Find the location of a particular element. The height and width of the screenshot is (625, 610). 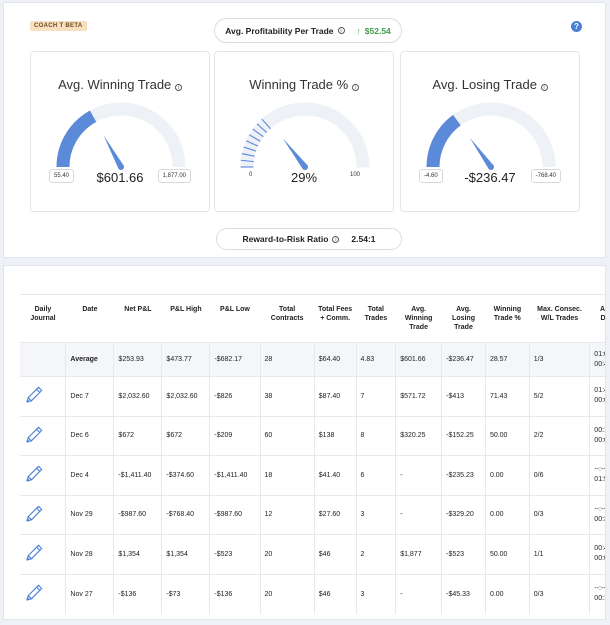

table-cell: 4.83 is located at coordinates (375, 359).